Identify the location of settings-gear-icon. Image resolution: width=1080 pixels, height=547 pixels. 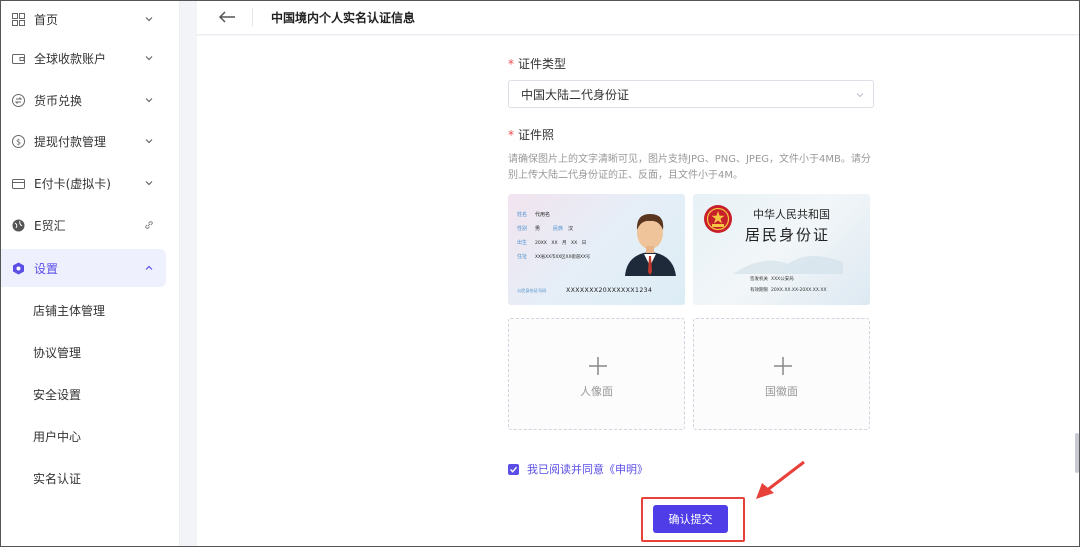
(18, 268).